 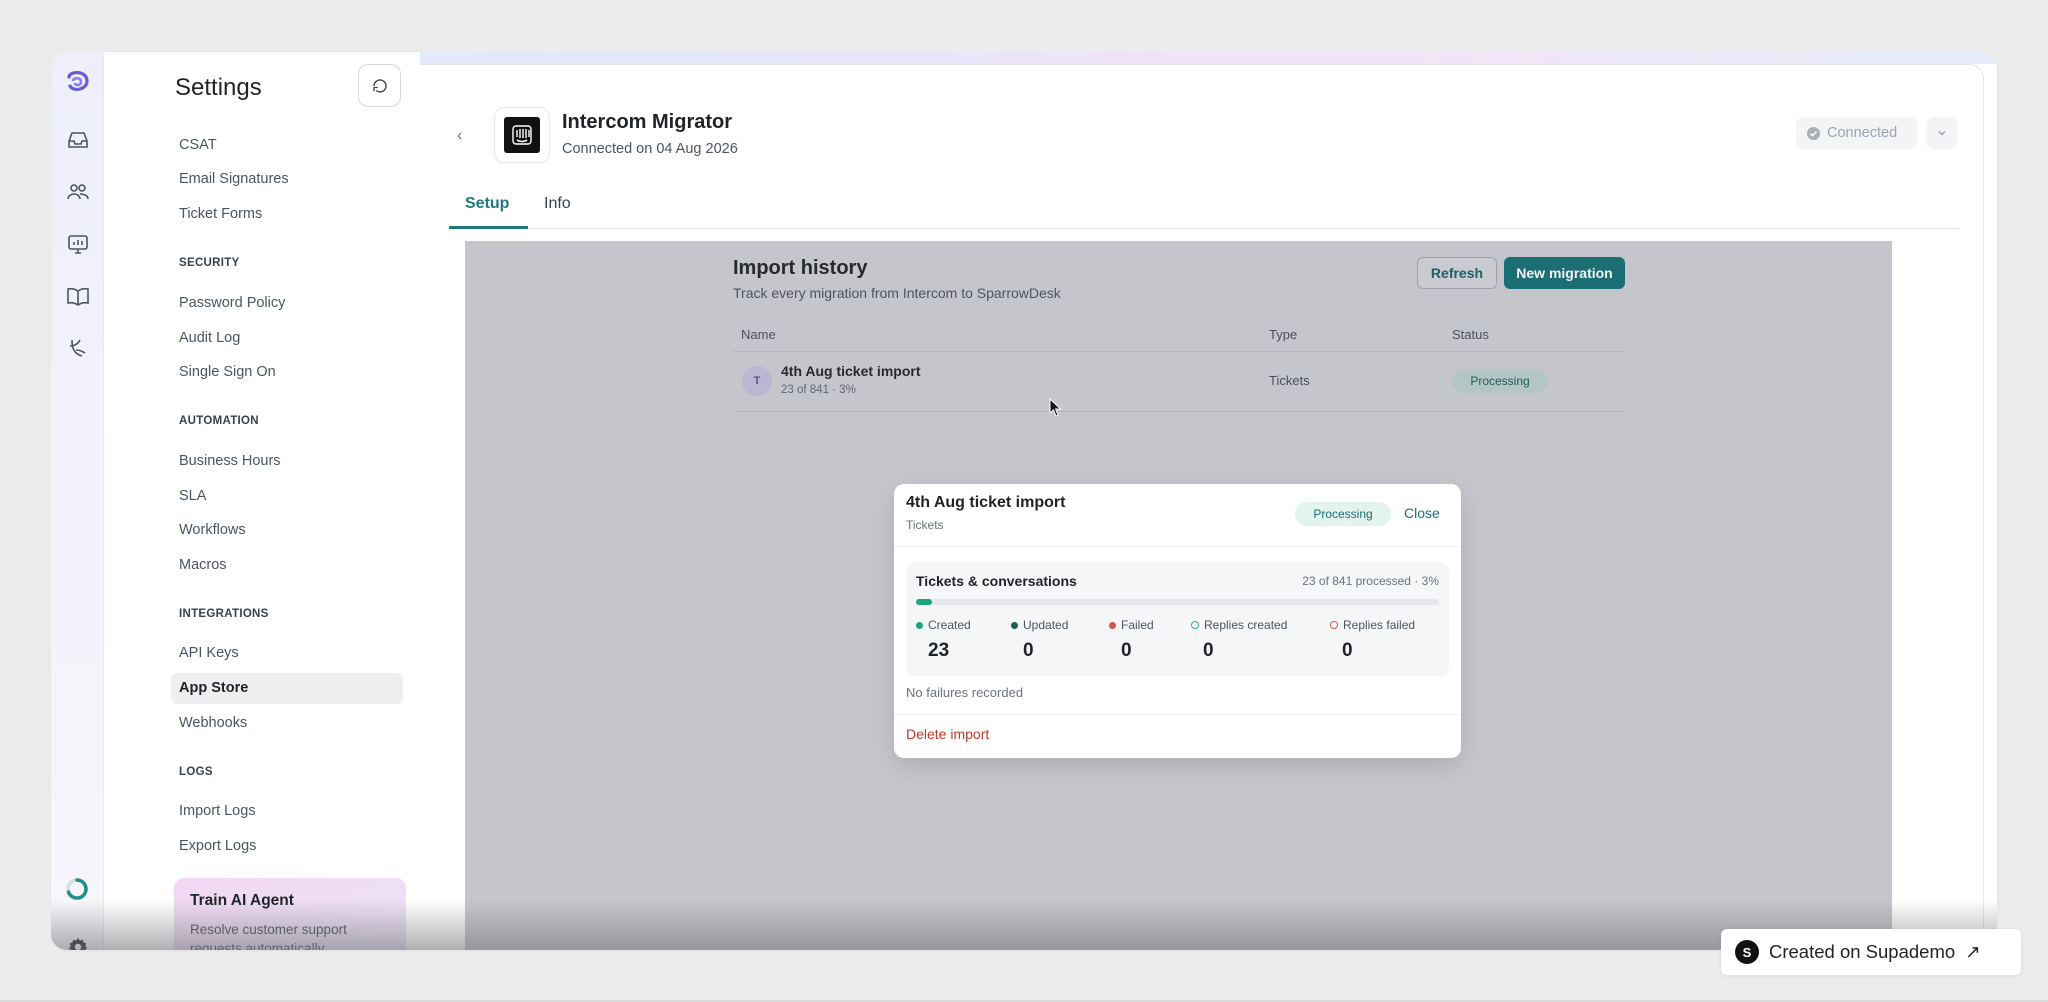 I want to click on modal-status-badge: Processing, so click(x=1343, y=514).